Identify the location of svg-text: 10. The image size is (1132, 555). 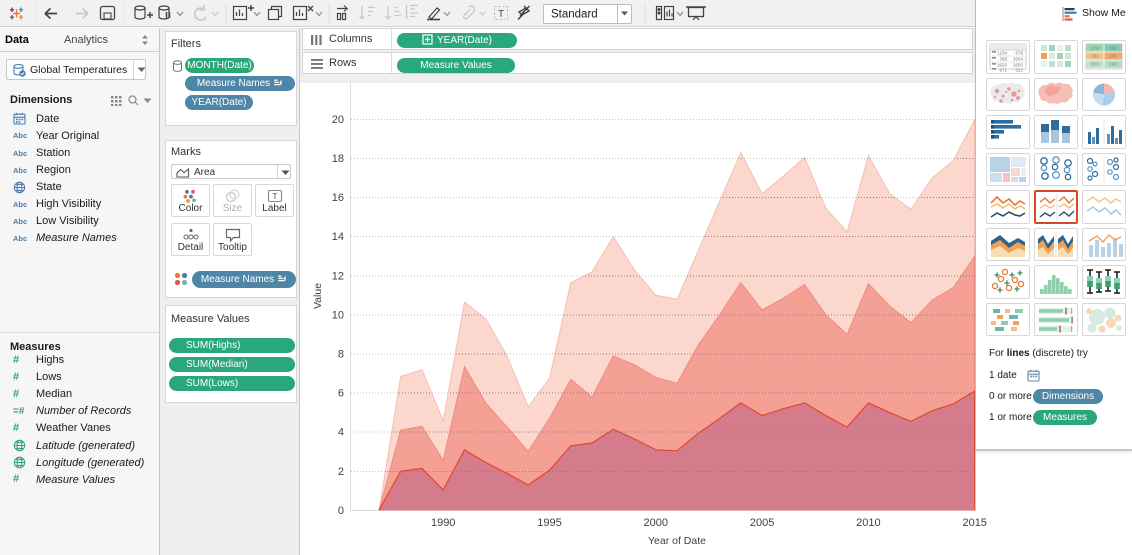
(338, 315).